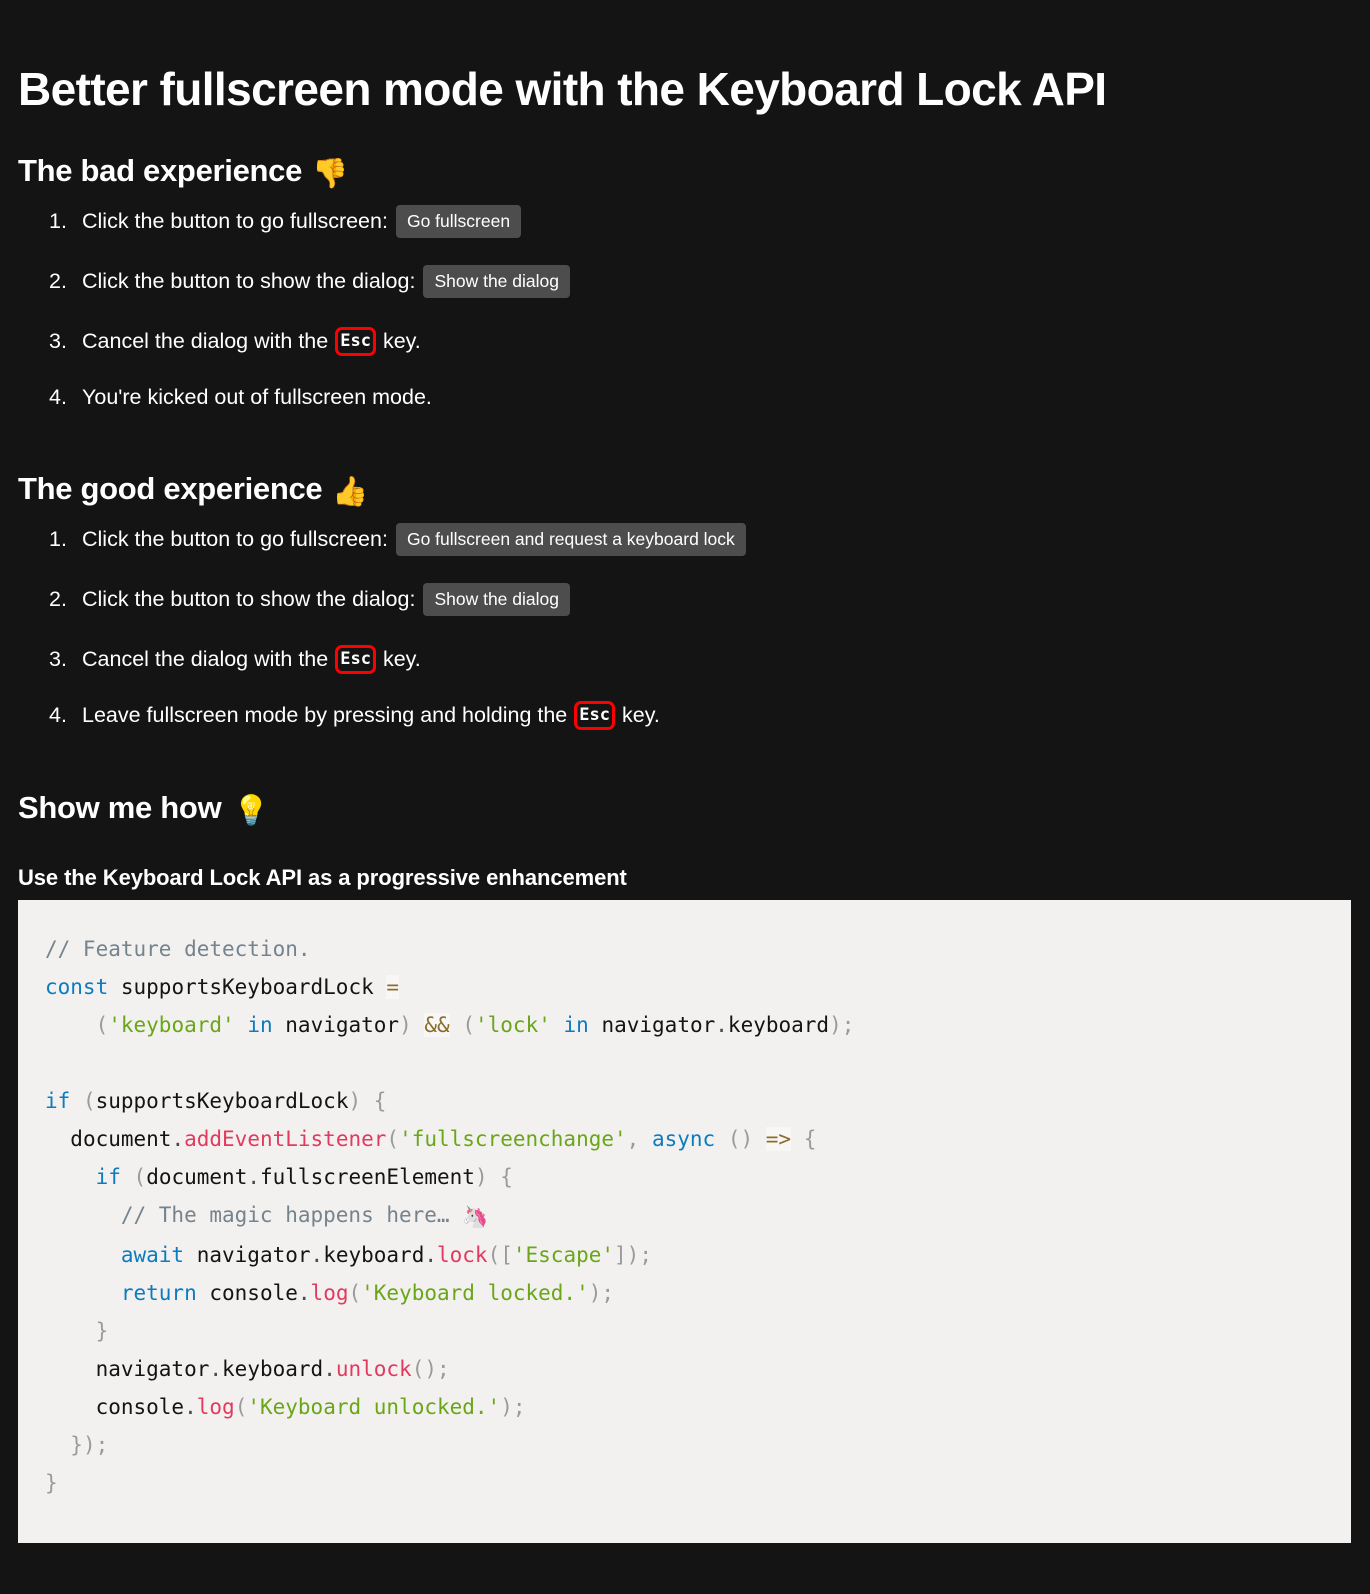  I want to click on section-heading-show-me-how: Show me how 💡, so click(144, 809).